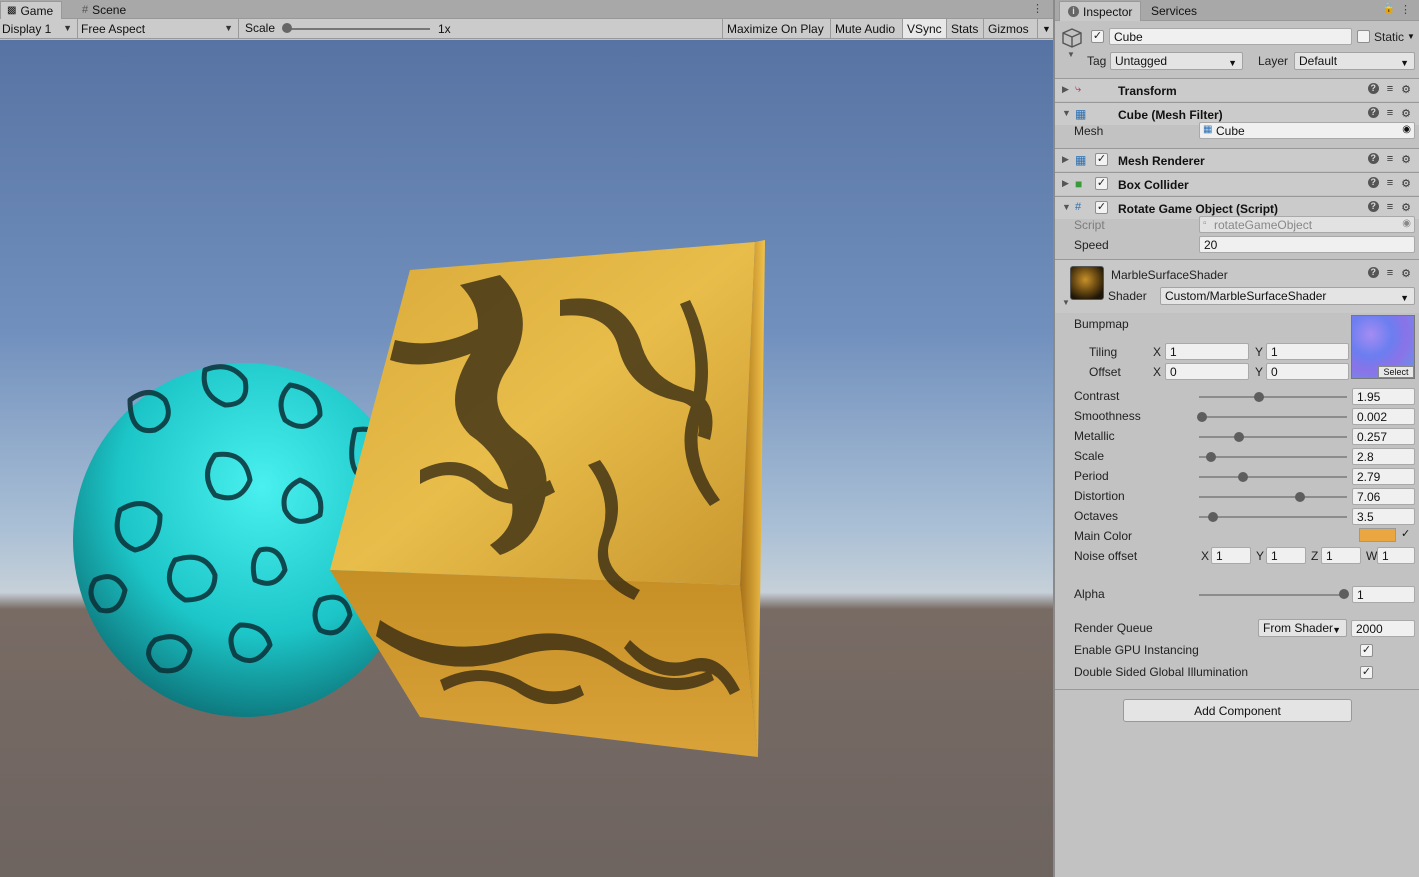 Image resolution: width=1419 pixels, height=877 pixels. I want to click on gizmos-button: Gizmos, so click(1010, 28).